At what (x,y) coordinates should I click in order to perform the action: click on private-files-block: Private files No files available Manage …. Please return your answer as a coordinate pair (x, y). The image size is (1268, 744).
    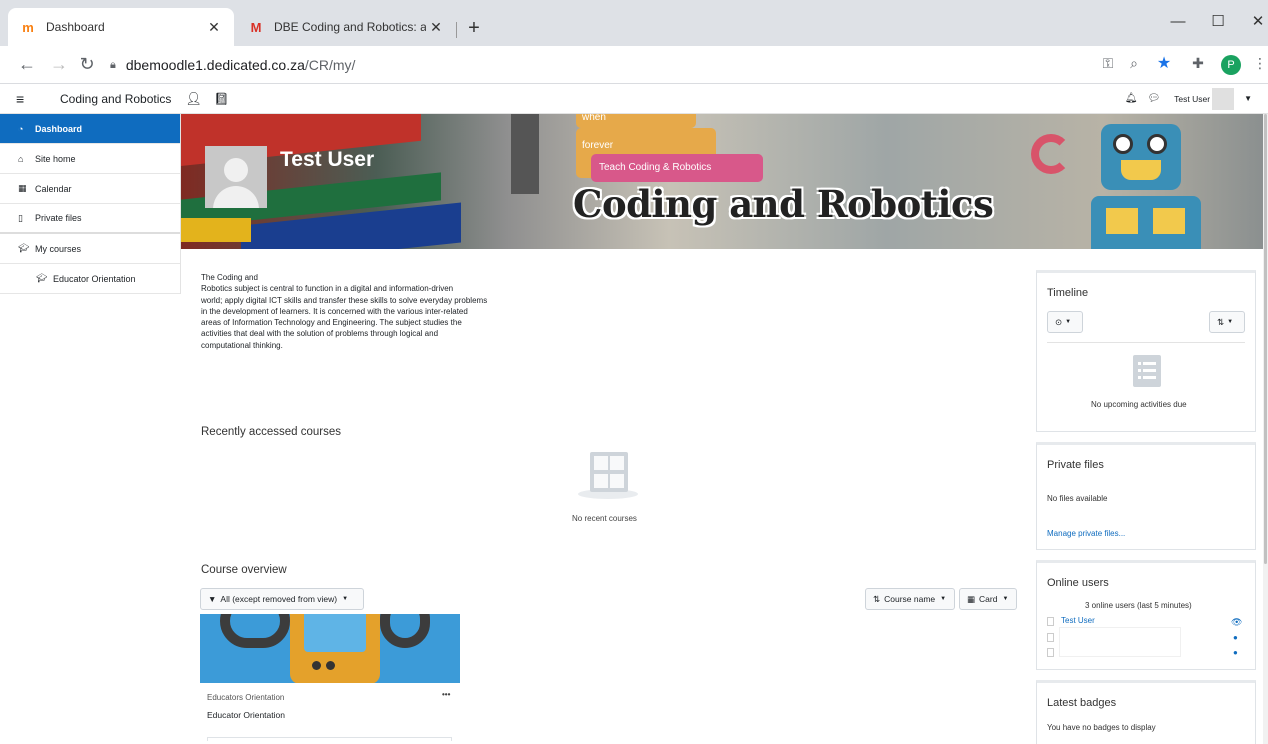
    Looking at the image, I should click on (1146, 496).